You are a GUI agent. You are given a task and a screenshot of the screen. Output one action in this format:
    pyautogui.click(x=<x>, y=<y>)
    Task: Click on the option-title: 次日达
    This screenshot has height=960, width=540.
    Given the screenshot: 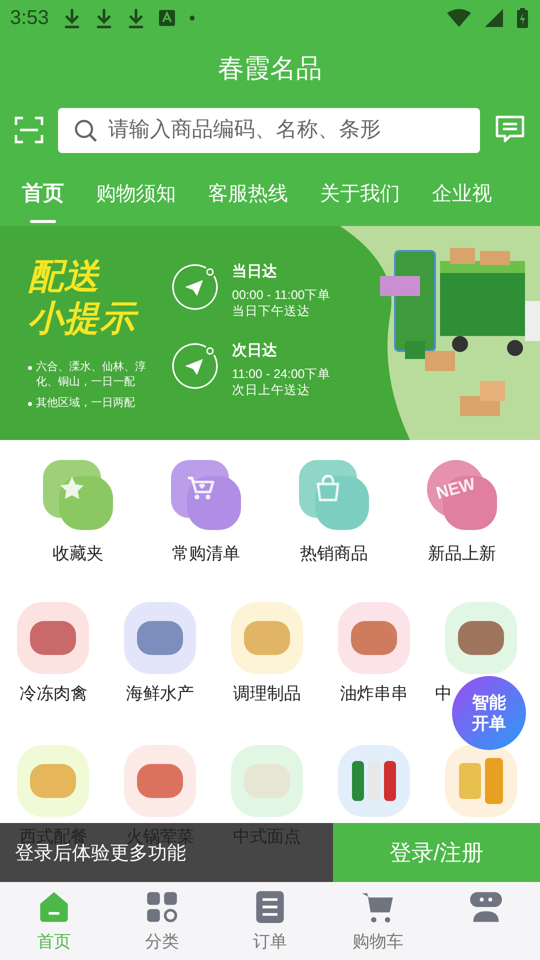 What is the action you would take?
    pyautogui.click(x=255, y=350)
    